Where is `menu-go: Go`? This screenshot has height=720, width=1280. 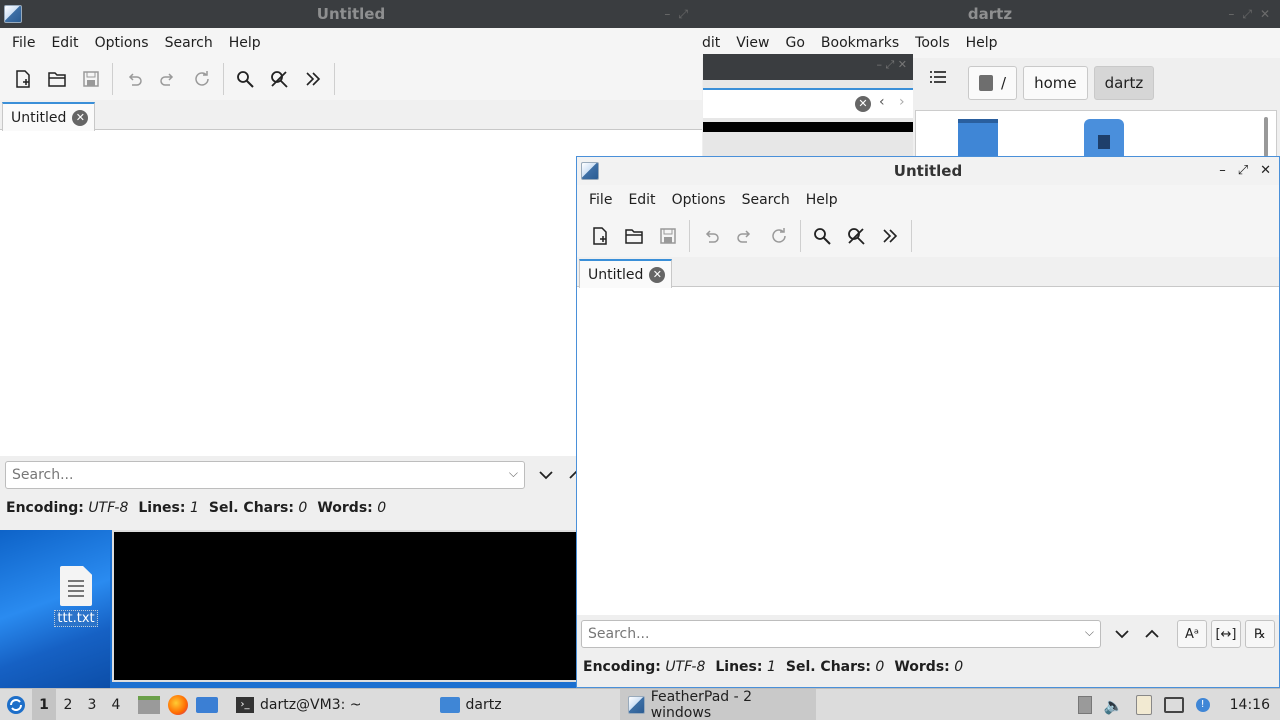
menu-go: Go is located at coordinates (795, 43).